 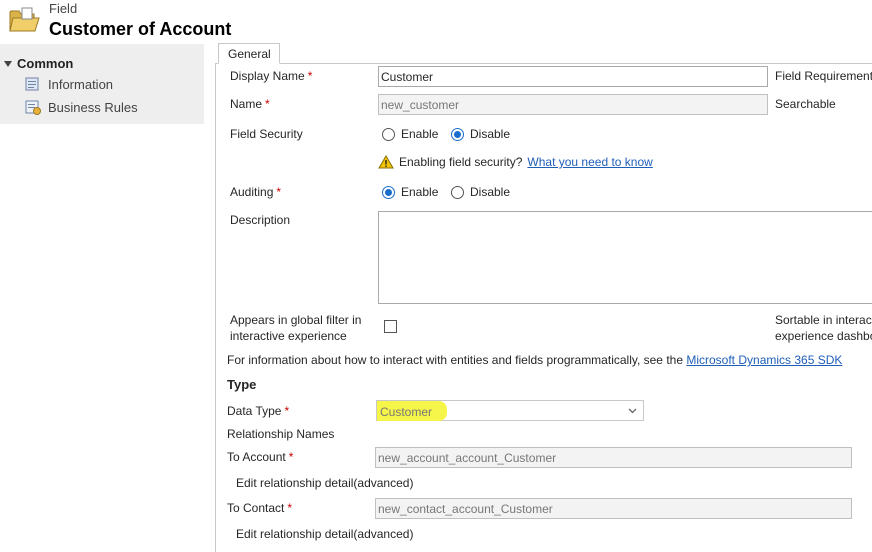 I want to click on field-security-disable-radio: Disable, so click(x=480, y=134).